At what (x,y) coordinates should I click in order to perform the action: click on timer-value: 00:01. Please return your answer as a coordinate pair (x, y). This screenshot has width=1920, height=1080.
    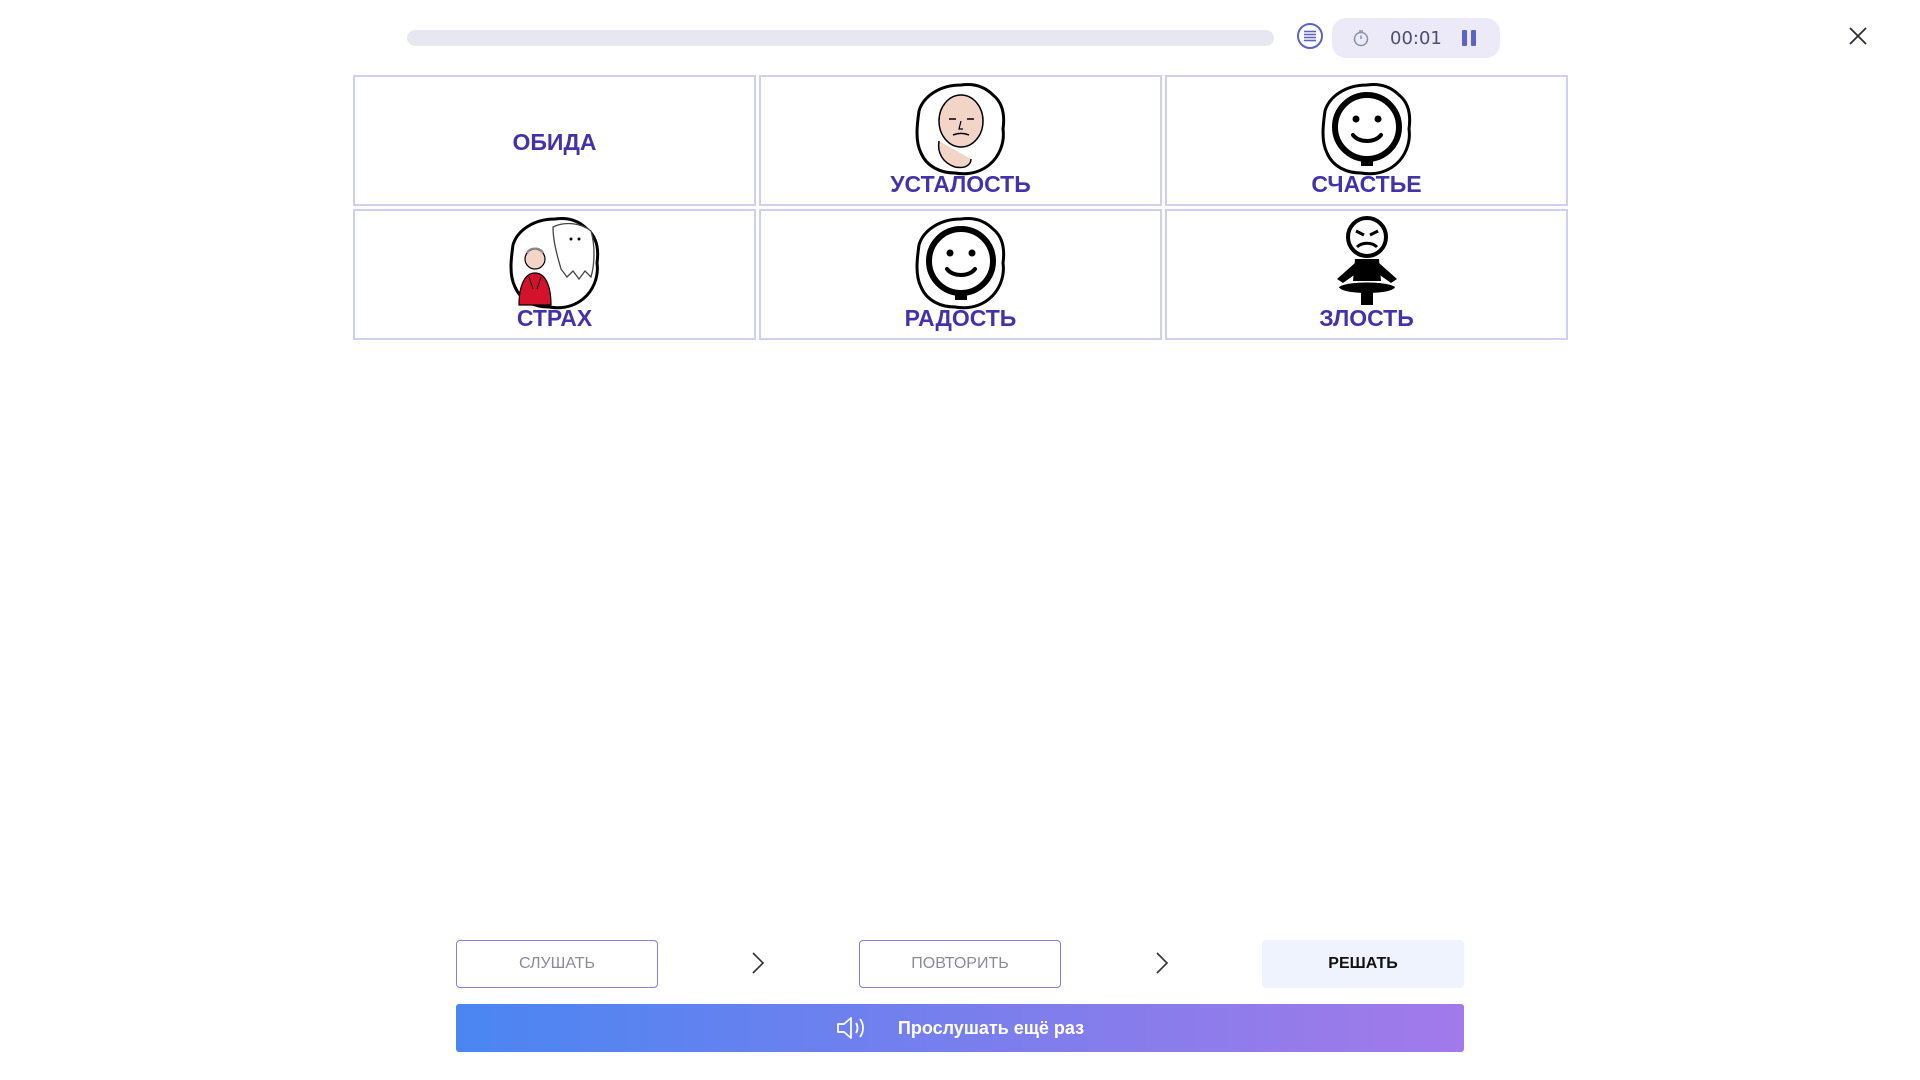
    Looking at the image, I should click on (1416, 38).